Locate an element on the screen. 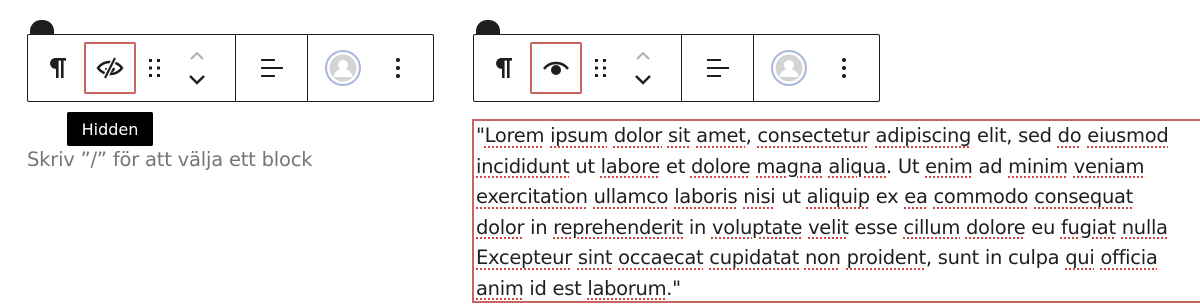 The image size is (1200, 307). spellcheck-word: proident is located at coordinates (886, 257).